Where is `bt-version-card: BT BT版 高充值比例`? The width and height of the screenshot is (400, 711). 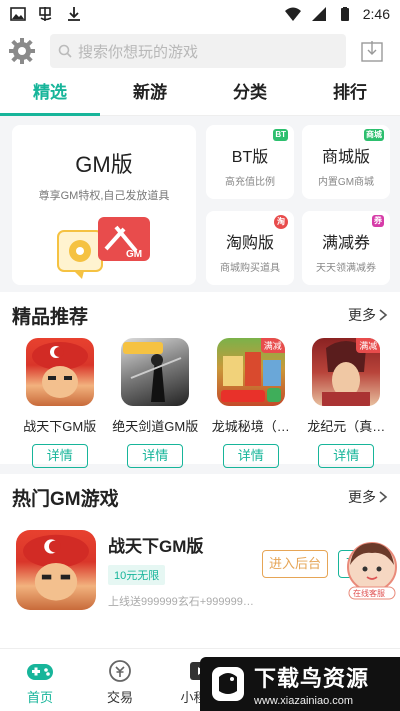
bt-version-card: BT BT版 高充值比例 is located at coordinates (250, 162).